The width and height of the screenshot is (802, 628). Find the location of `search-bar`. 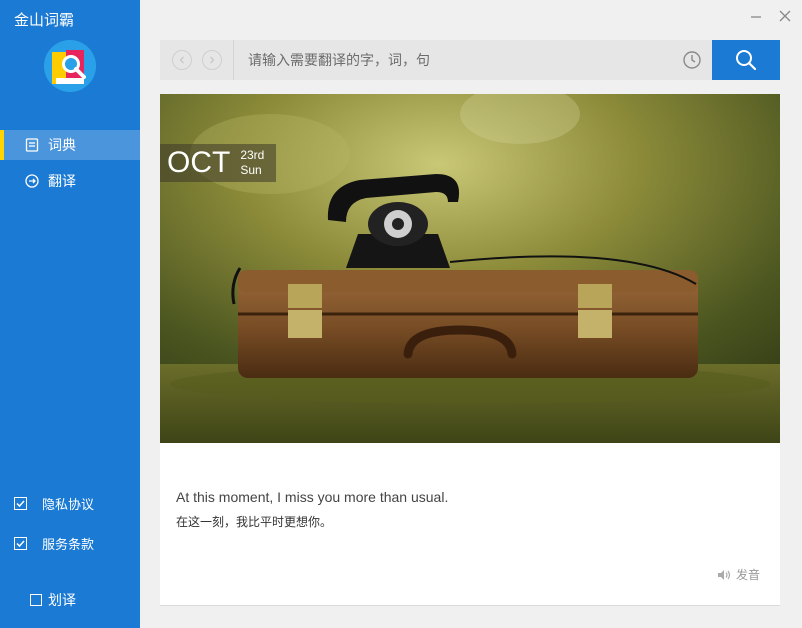

search-bar is located at coordinates (470, 60).